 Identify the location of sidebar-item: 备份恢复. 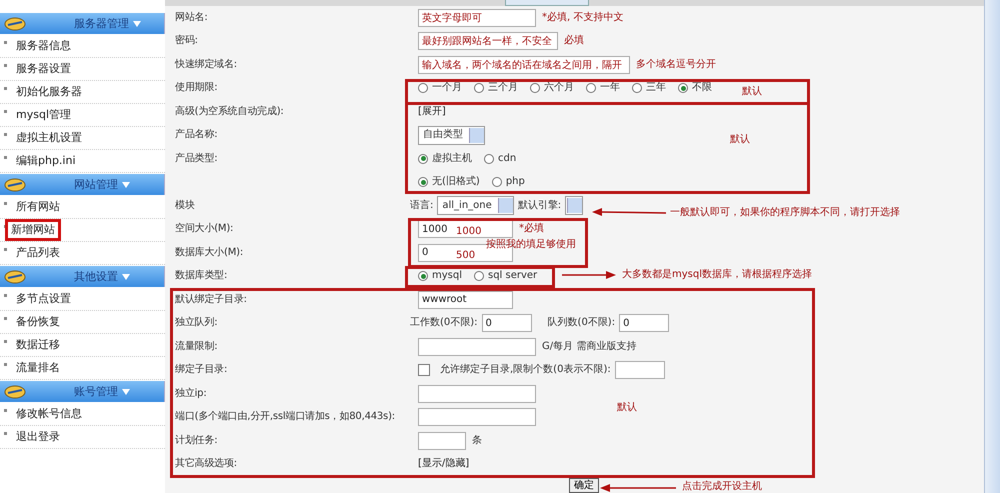
(38, 322).